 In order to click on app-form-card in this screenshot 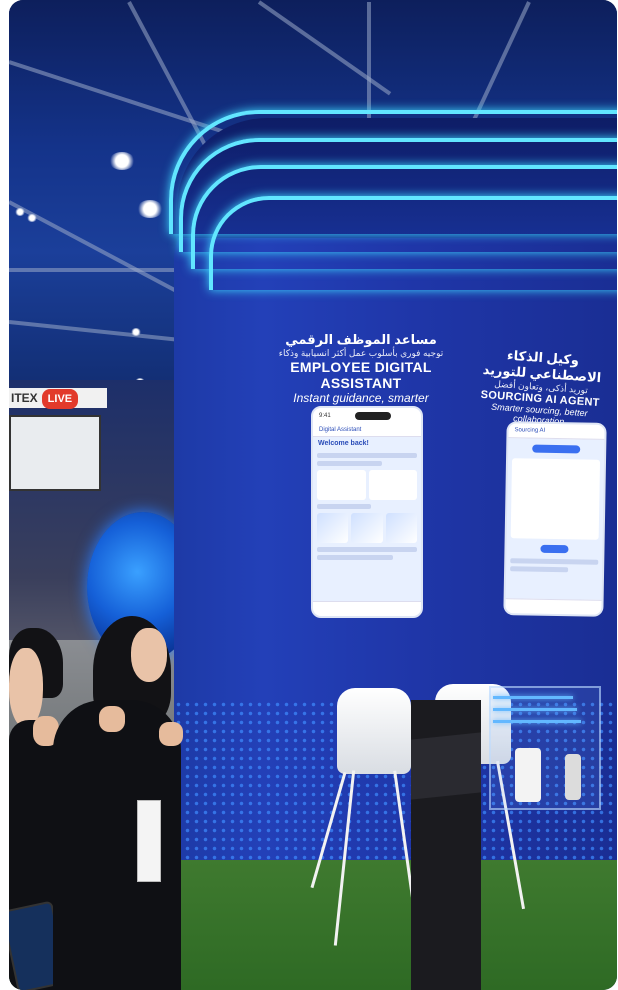, I will do `click(555, 499)`.